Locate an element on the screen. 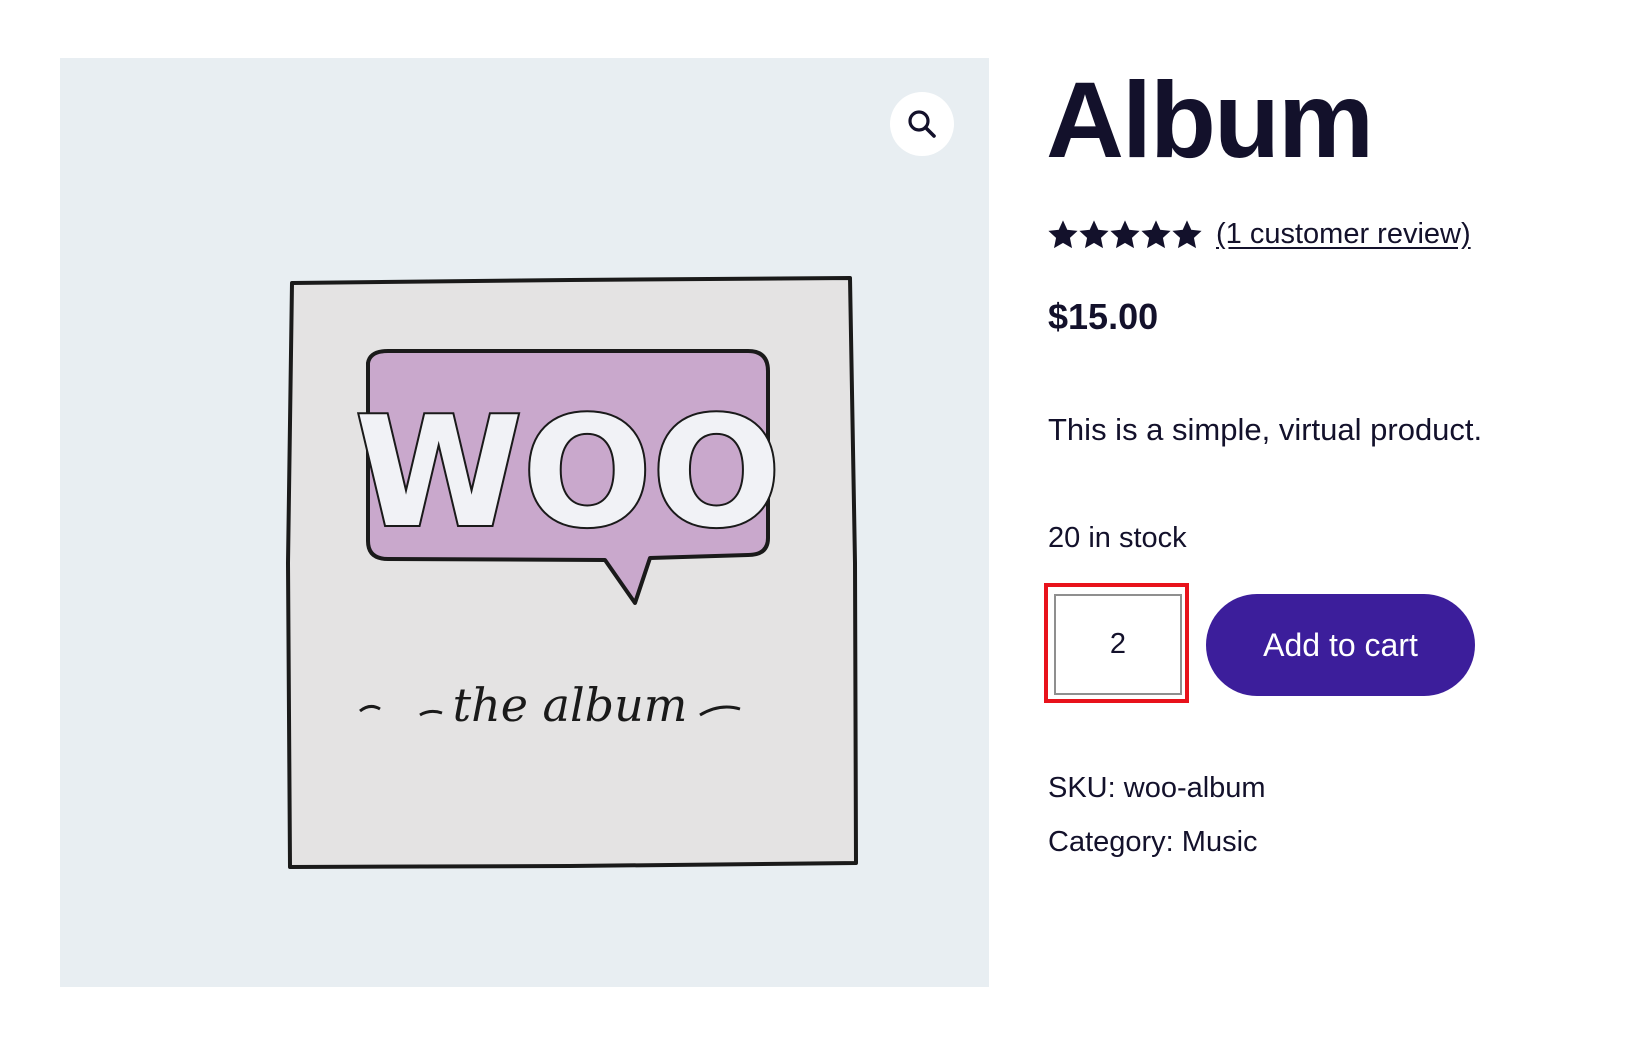  star-rating is located at coordinates (1125, 234).